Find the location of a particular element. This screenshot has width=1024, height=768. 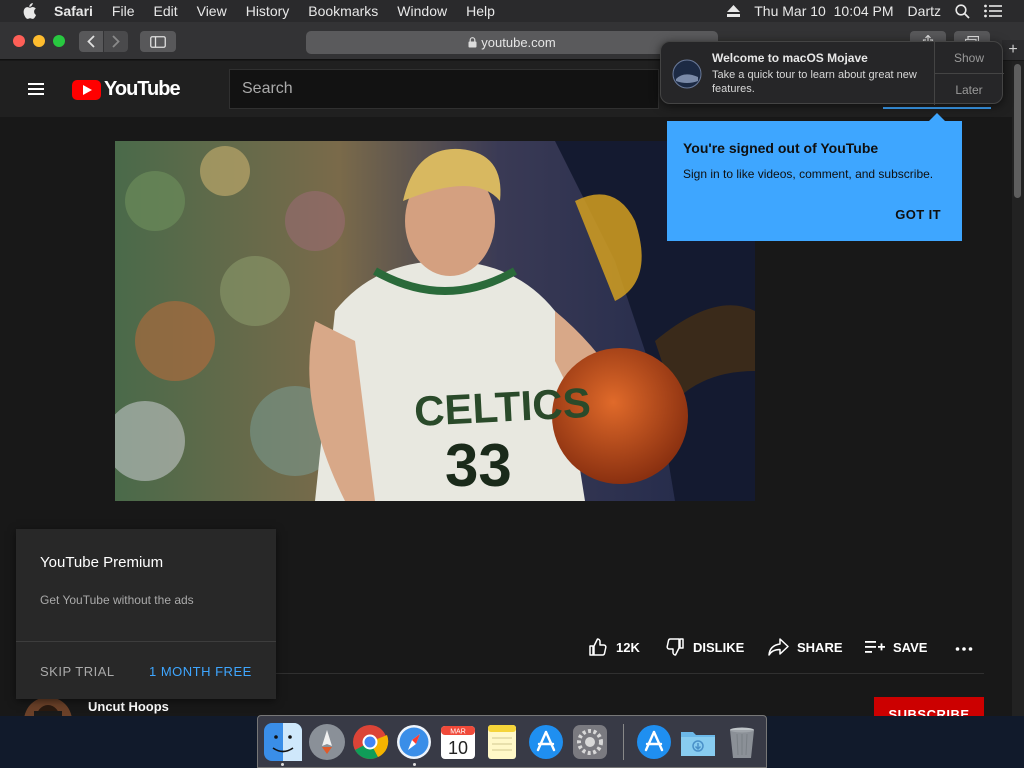

thumbs-down-icon is located at coordinates (675, 647).